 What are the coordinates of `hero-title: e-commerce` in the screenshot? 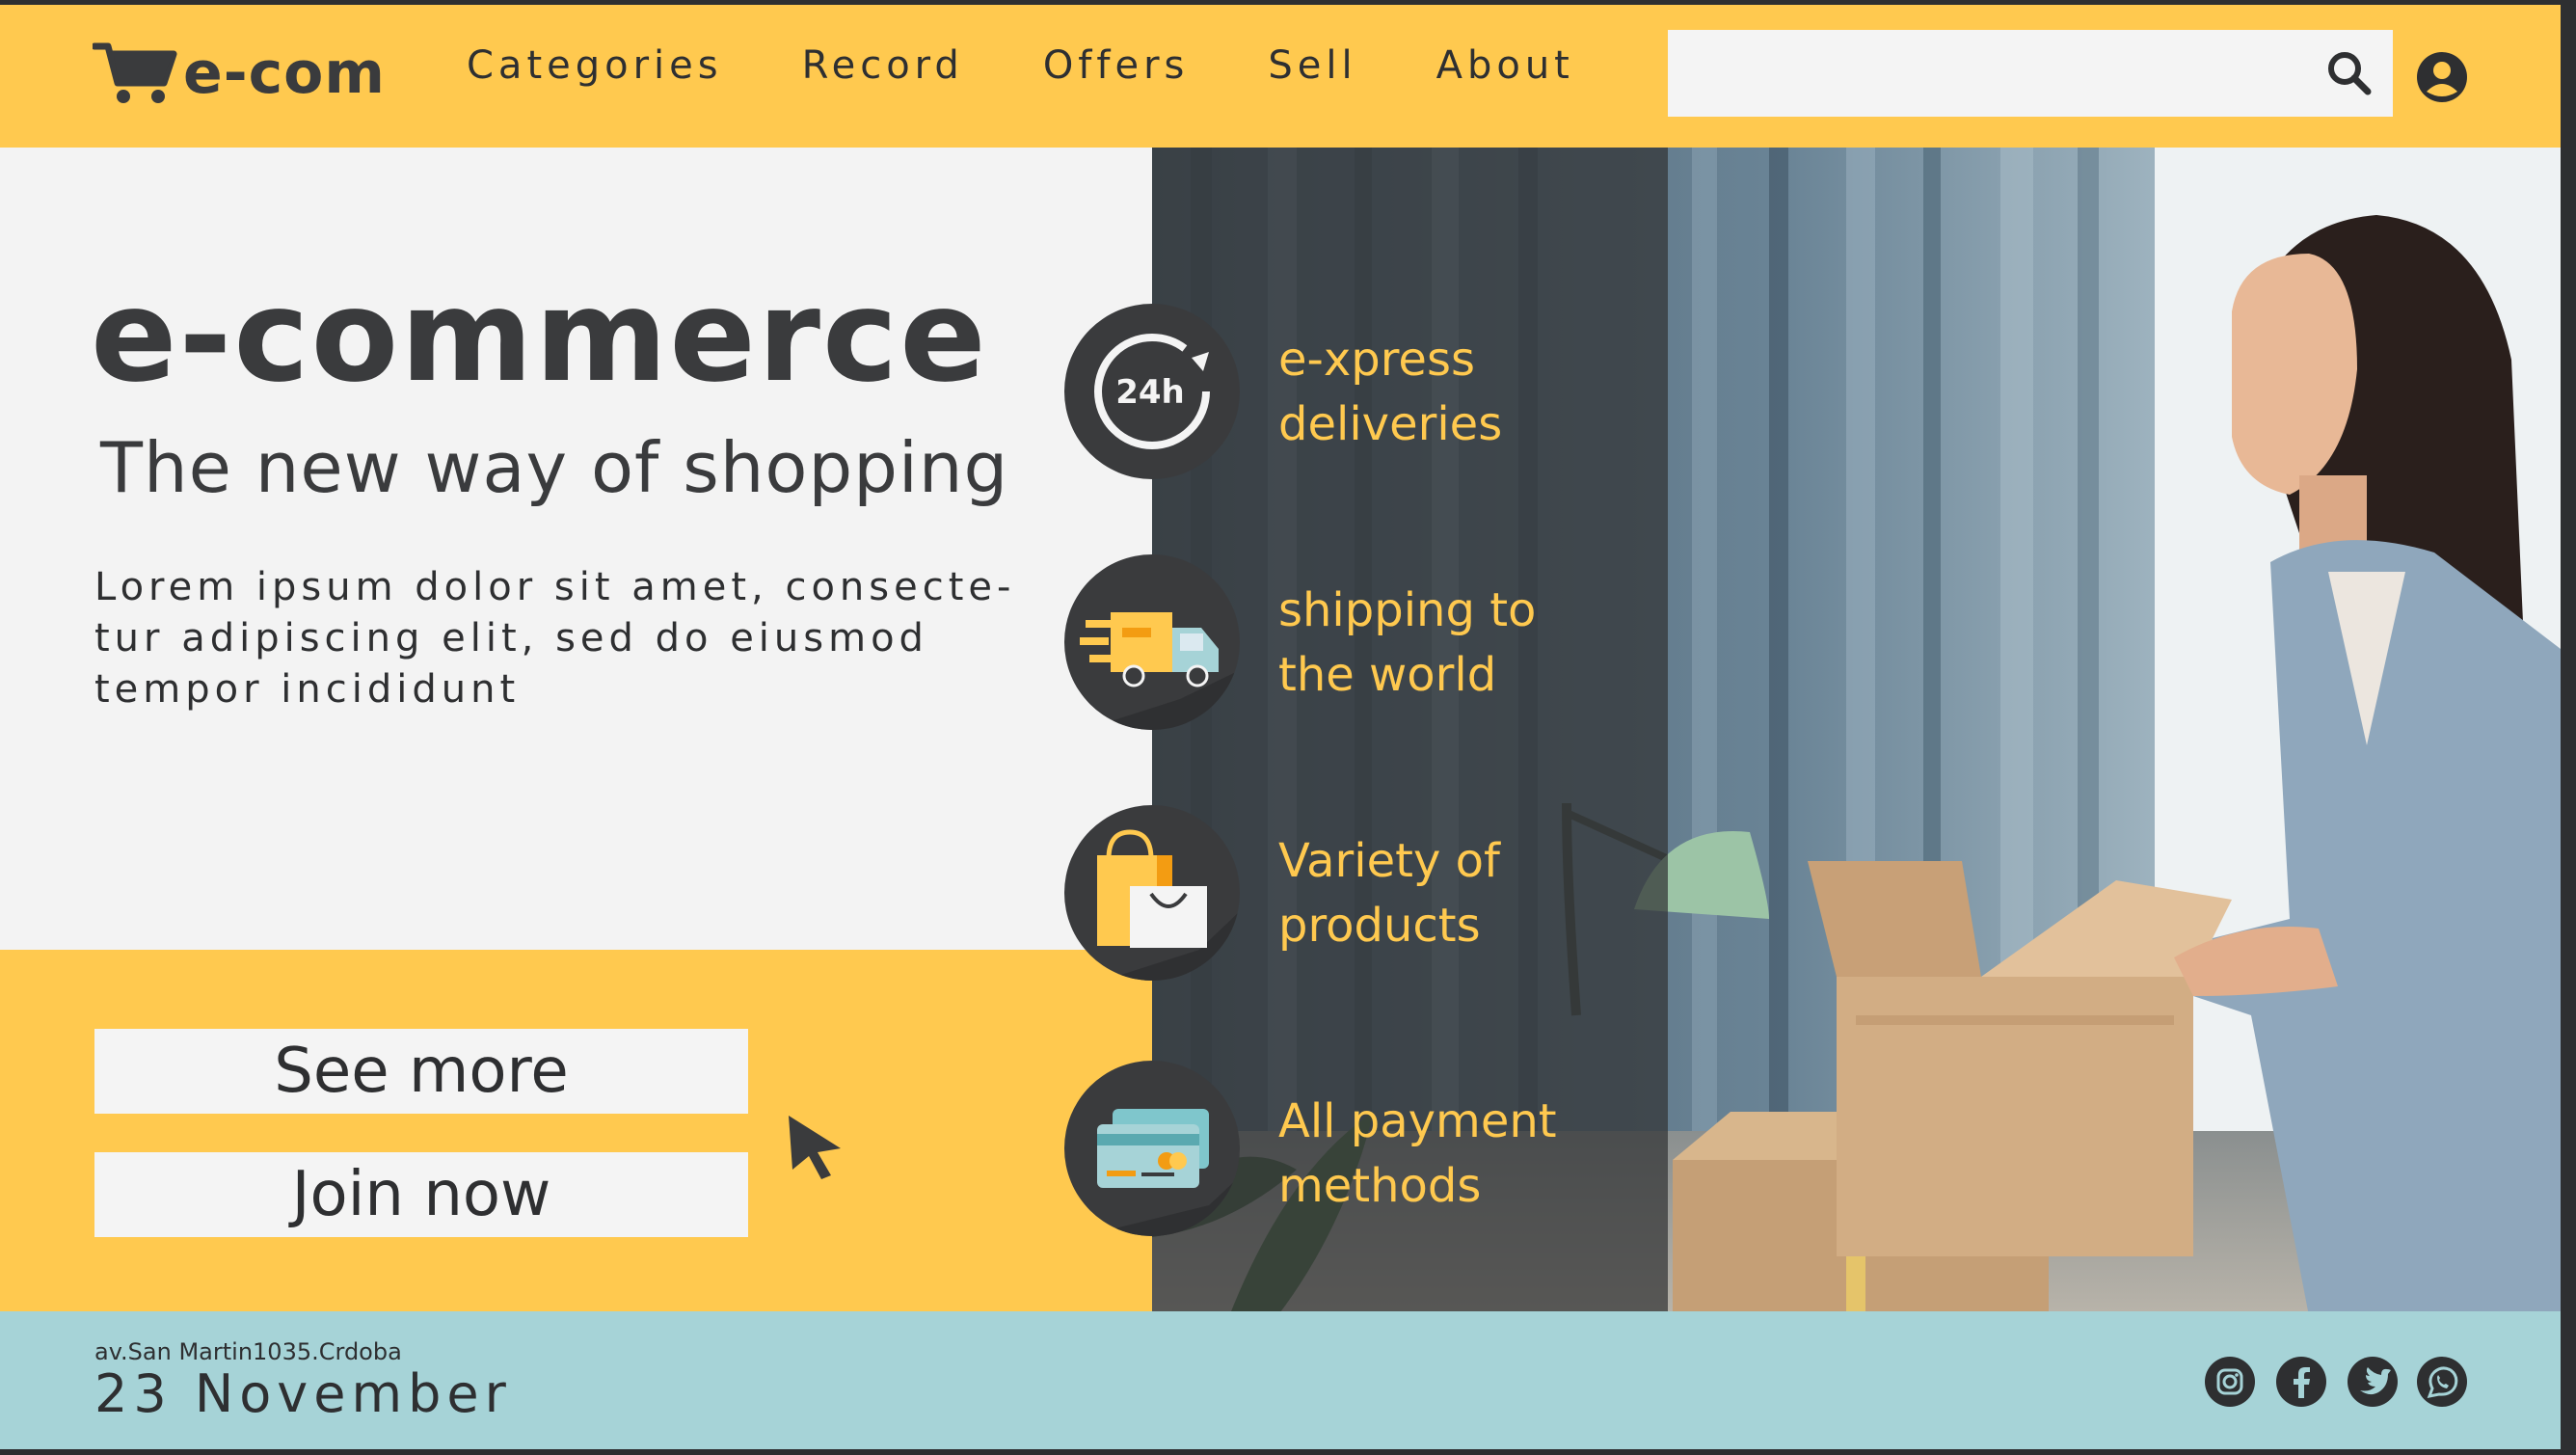 It's located at (539, 336).